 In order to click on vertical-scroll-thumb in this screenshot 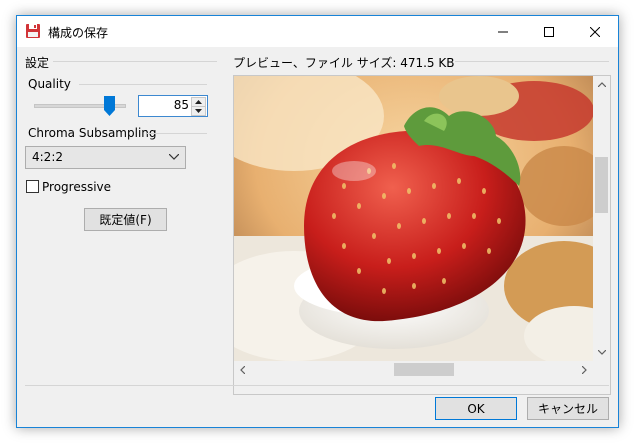, I will do `click(601, 185)`.